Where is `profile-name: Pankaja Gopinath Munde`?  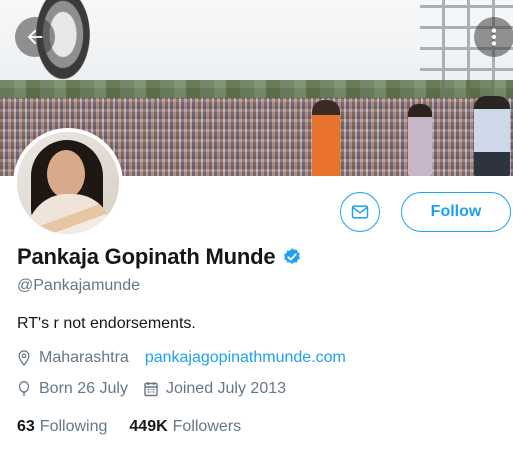
profile-name: Pankaja Gopinath Munde is located at coordinates (146, 256).